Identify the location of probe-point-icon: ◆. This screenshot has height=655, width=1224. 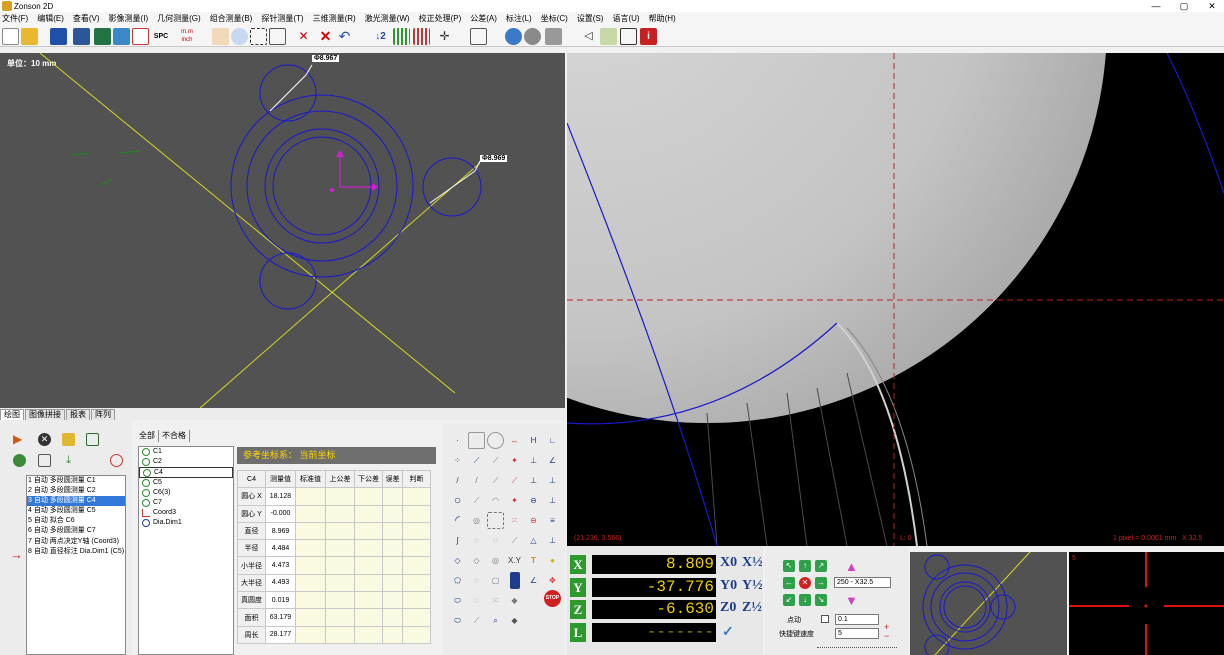
(514, 600).